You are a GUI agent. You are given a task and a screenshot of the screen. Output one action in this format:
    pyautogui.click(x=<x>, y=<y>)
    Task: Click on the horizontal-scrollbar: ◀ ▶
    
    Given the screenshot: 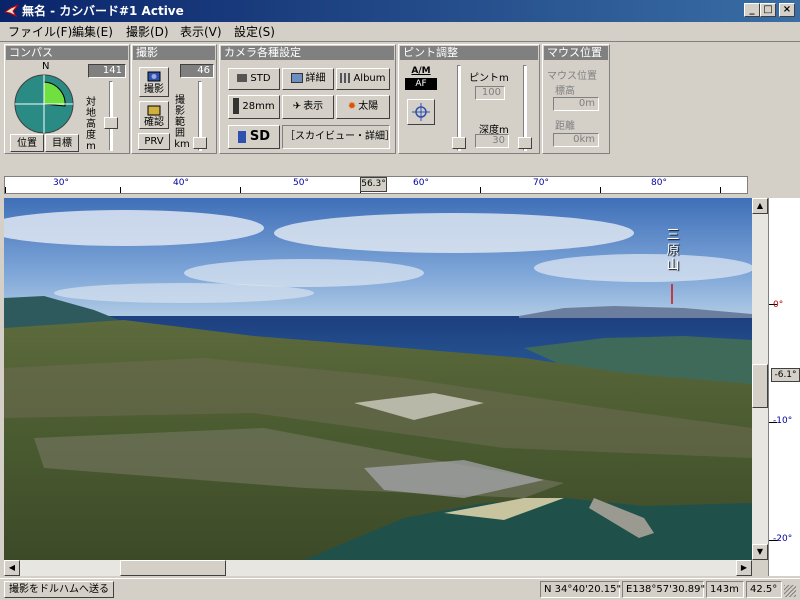 What is the action you would take?
    pyautogui.click(x=378, y=568)
    